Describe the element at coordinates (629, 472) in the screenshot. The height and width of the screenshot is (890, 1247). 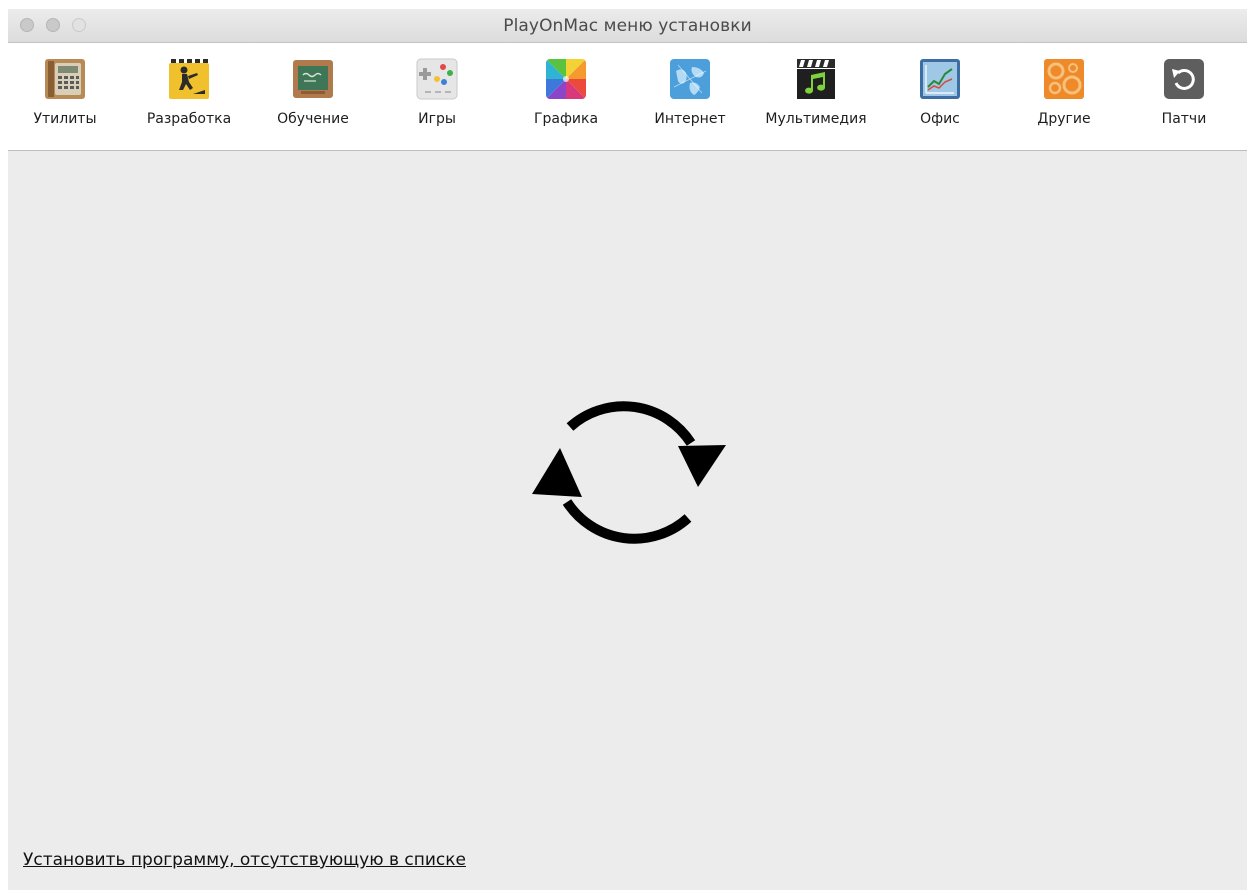
I see `refresh-icon` at that location.